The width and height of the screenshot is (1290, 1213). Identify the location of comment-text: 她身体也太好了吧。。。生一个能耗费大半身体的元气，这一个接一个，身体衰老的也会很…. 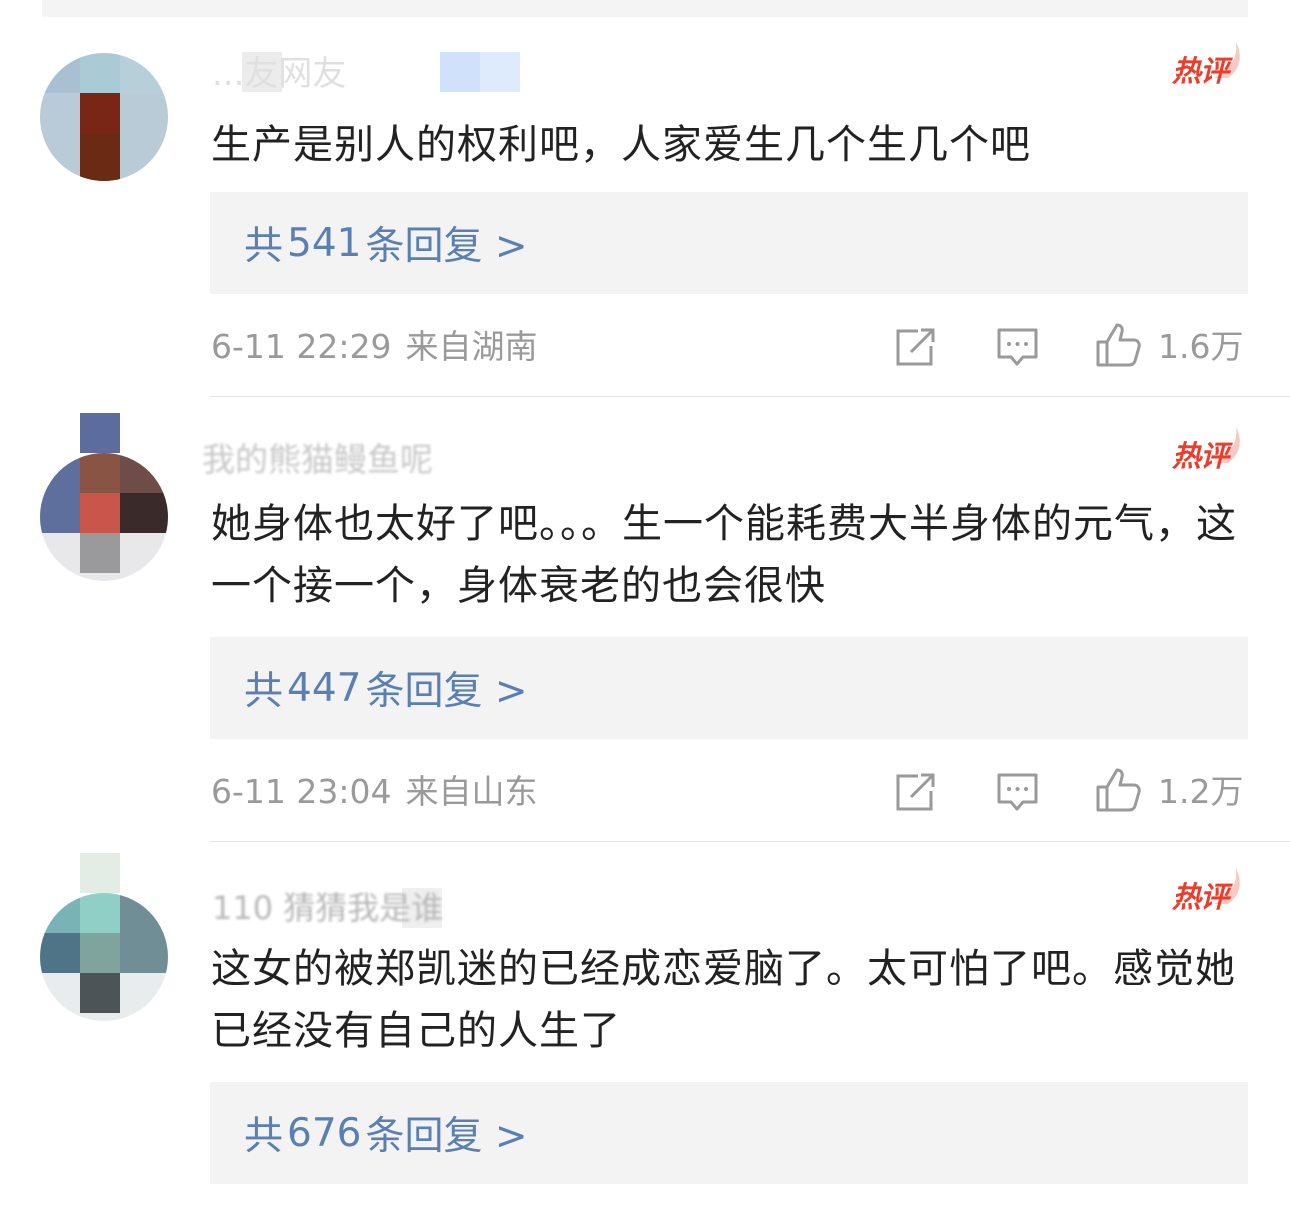
(724, 555).